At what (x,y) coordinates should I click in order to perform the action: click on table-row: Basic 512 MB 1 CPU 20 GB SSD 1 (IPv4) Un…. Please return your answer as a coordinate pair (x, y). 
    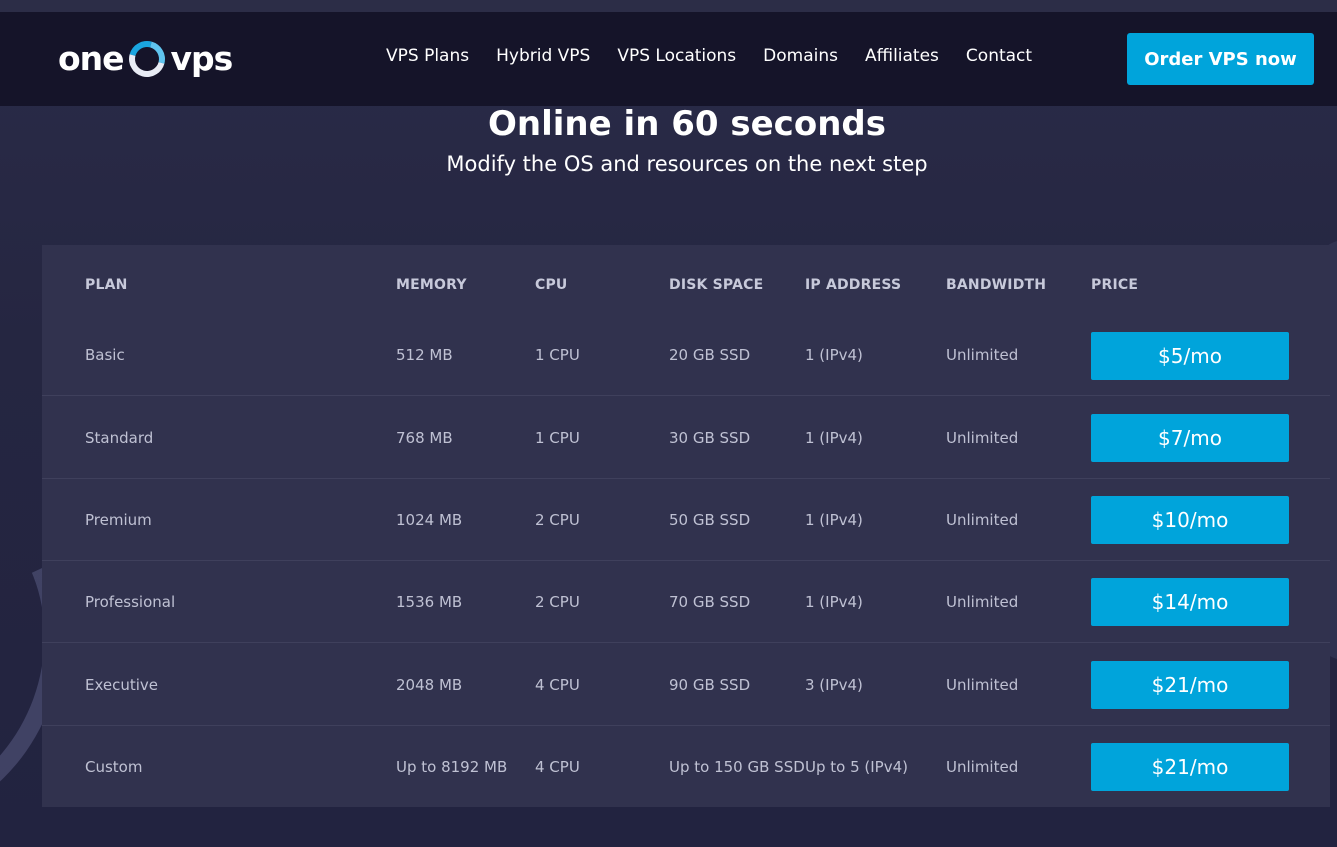
    Looking at the image, I should click on (686, 355).